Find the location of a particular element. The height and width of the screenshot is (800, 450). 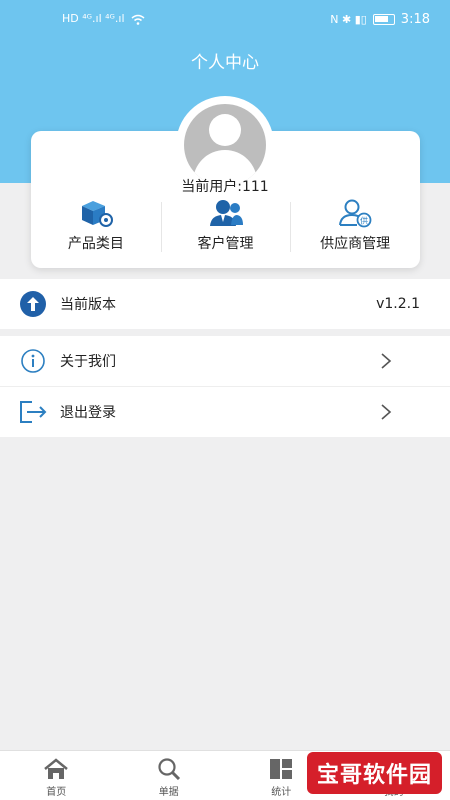

clock: 3:18 is located at coordinates (415, 19).